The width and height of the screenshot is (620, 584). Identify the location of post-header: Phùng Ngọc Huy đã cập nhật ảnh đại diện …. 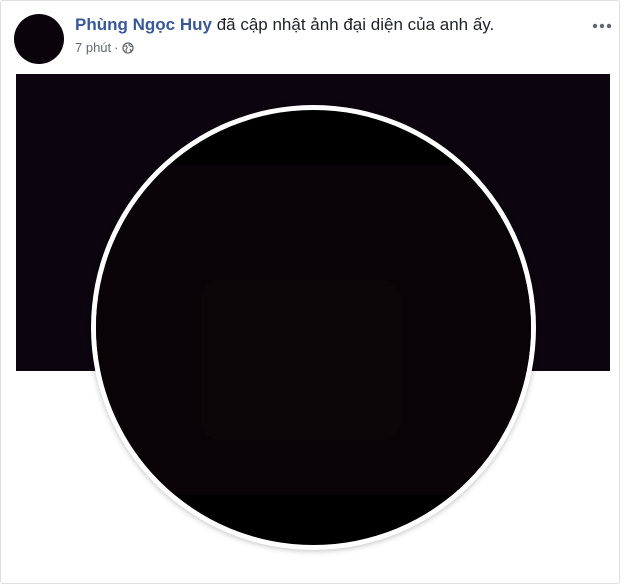
(314, 37).